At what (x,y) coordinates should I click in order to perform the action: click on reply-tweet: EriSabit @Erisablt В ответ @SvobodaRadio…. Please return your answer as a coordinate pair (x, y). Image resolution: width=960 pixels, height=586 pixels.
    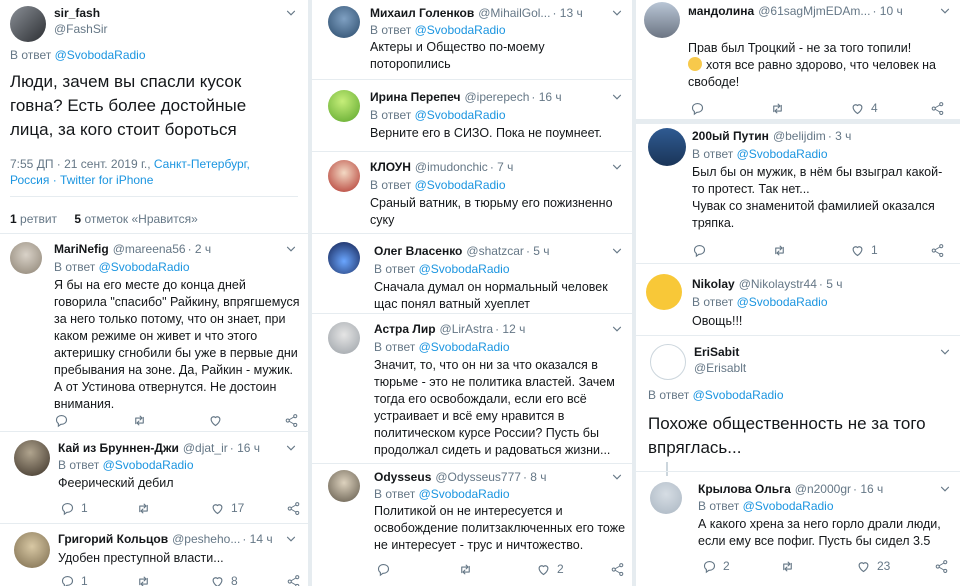
    Looking at the image, I should click on (798, 461).